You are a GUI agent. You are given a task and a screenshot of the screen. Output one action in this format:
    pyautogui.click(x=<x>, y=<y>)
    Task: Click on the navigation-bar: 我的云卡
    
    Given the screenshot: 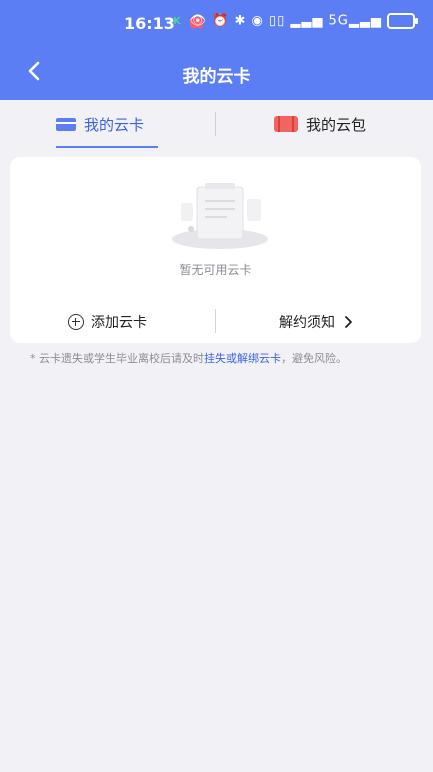 What is the action you would take?
    pyautogui.click(x=216, y=72)
    